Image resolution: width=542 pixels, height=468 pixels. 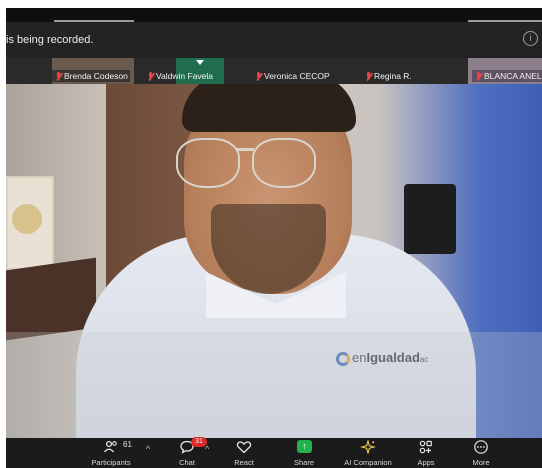 What do you see at coordinates (284, 163) in the screenshot?
I see `glasses-lens-right` at bounding box center [284, 163].